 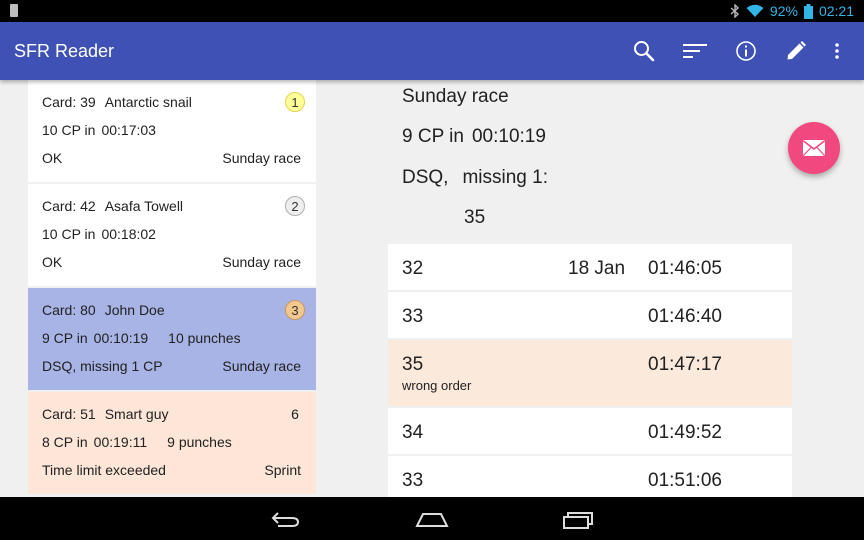 I want to click on detail-race-name: Sunday race, so click(x=455, y=96).